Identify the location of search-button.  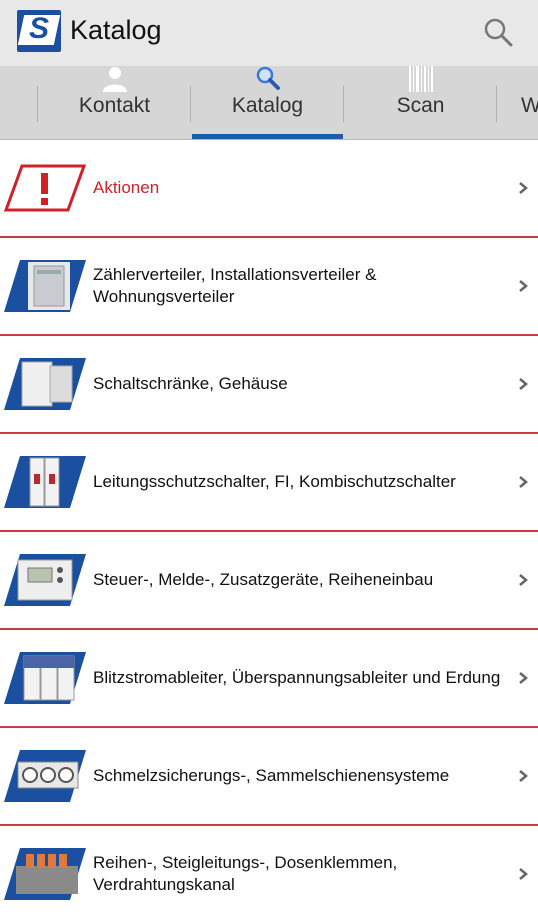
(499, 33).